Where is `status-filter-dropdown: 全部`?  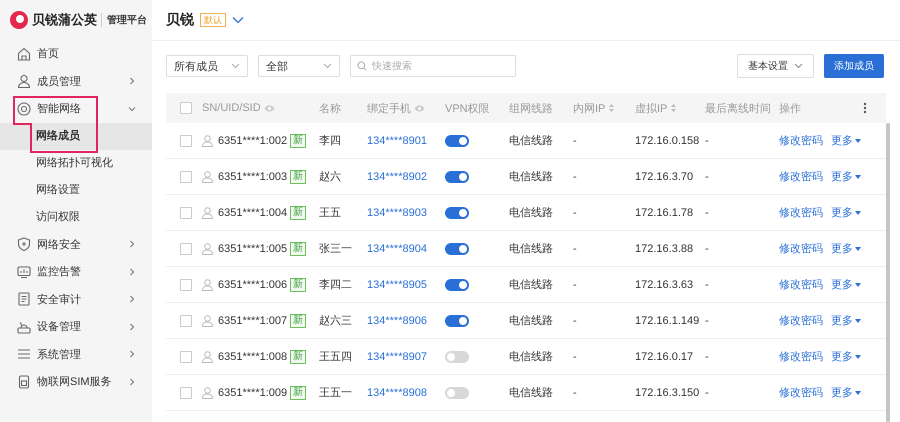
status-filter-dropdown: 全部 is located at coordinates (299, 66).